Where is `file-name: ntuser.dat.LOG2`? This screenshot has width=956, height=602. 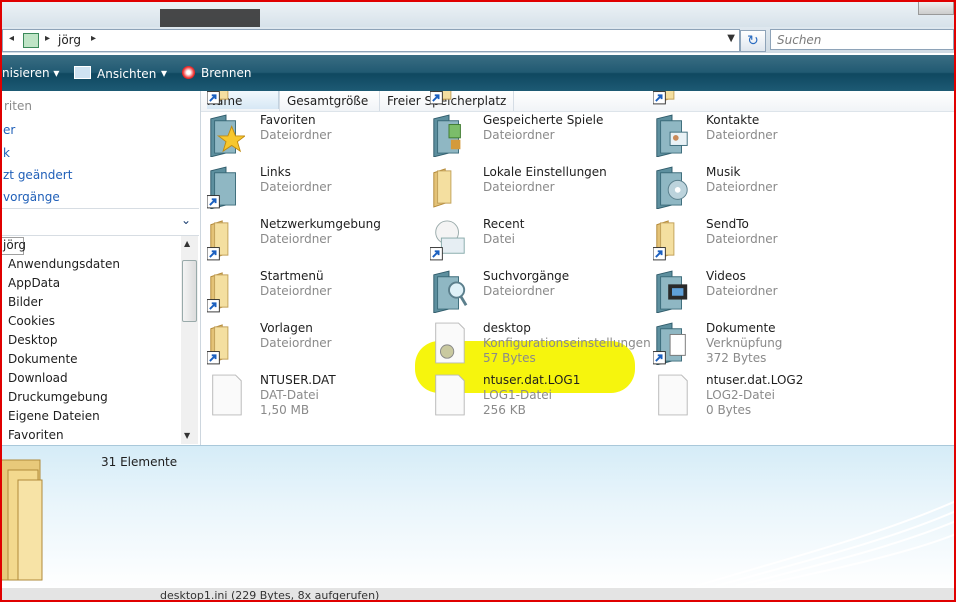 file-name: ntuser.dat.LOG2 is located at coordinates (755, 380).